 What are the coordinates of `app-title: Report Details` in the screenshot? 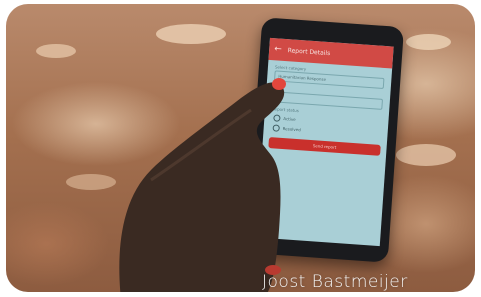 It's located at (309, 51).